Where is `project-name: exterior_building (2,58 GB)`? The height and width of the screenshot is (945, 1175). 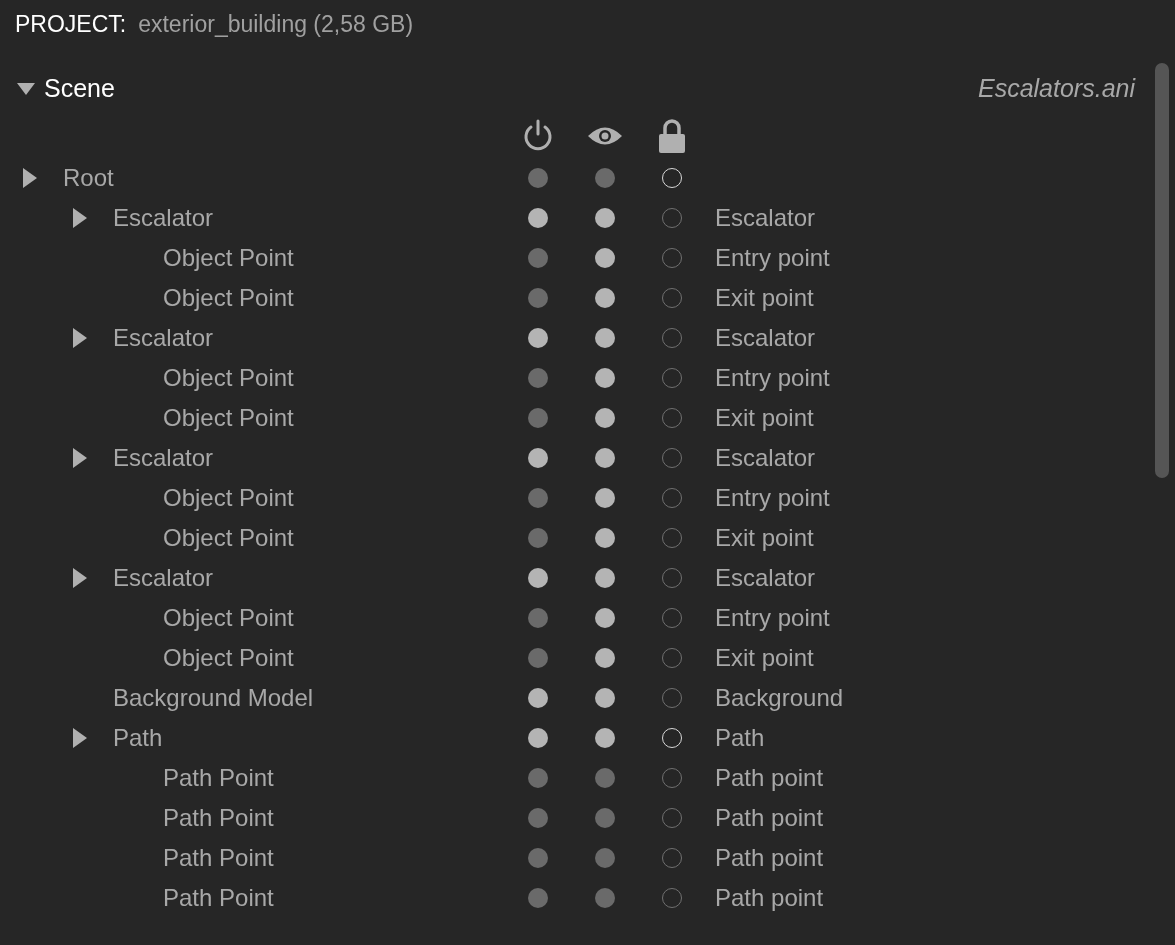
project-name: exterior_building (2,58 GB) is located at coordinates (276, 24).